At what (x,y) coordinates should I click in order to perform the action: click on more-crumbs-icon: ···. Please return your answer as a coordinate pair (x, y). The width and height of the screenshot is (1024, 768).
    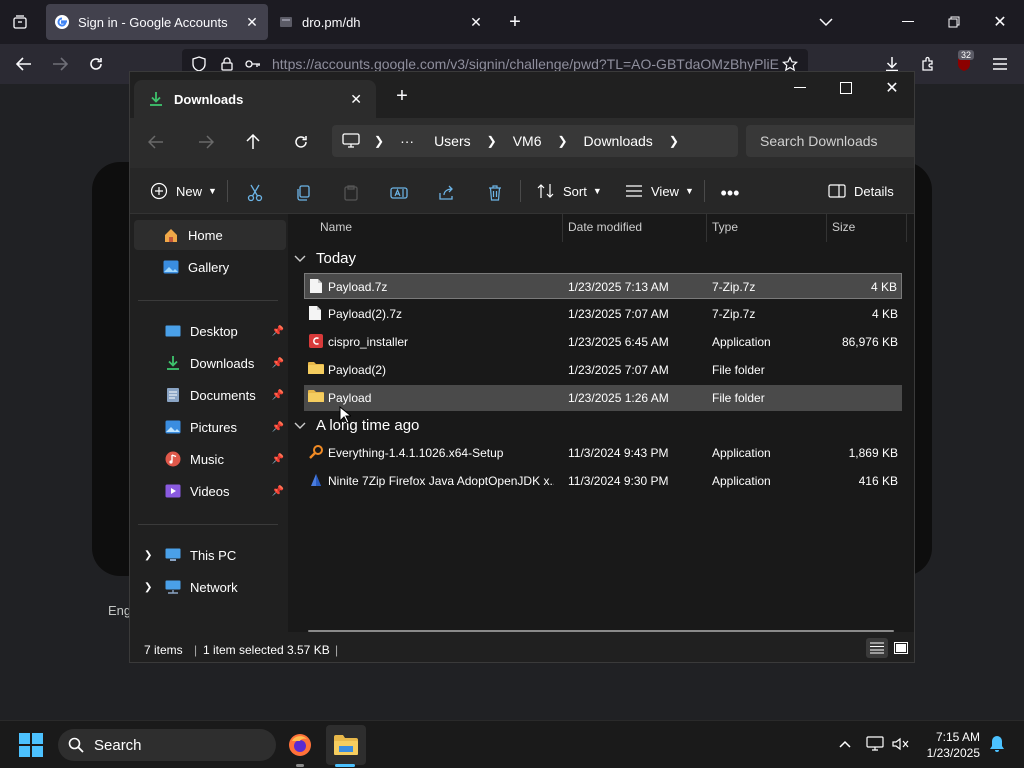
    Looking at the image, I should click on (407, 141).